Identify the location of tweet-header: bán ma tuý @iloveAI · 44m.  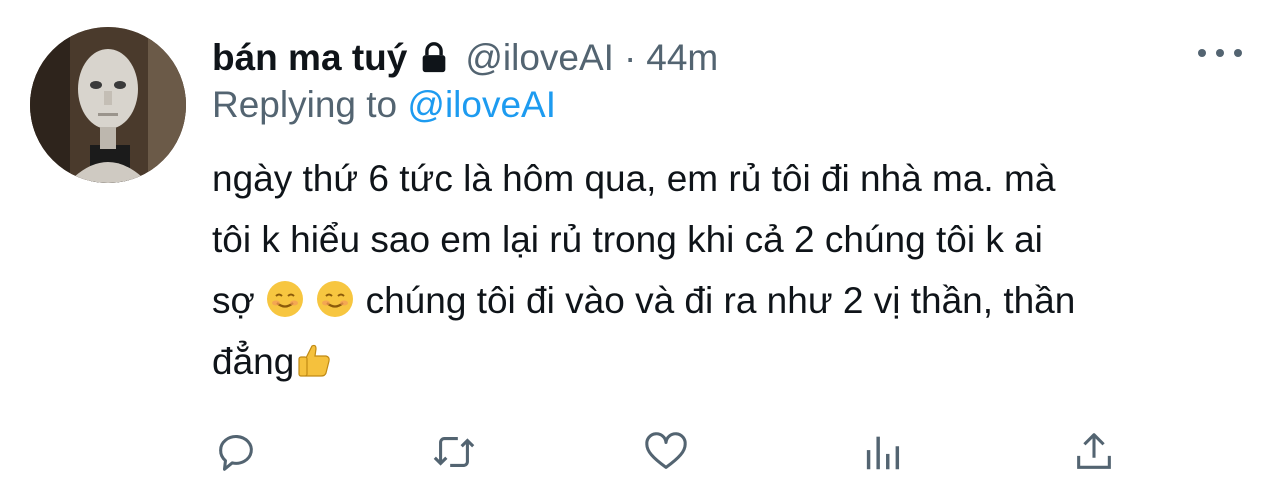
(465, 58).